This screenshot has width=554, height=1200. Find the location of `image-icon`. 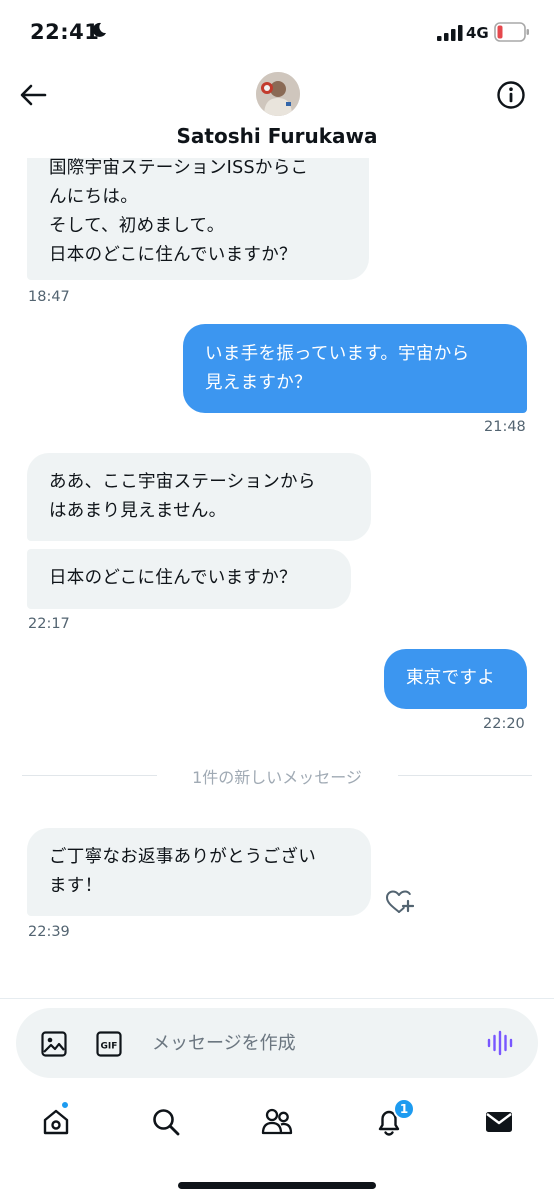

image-icon is located at coordinates (54, 1044).